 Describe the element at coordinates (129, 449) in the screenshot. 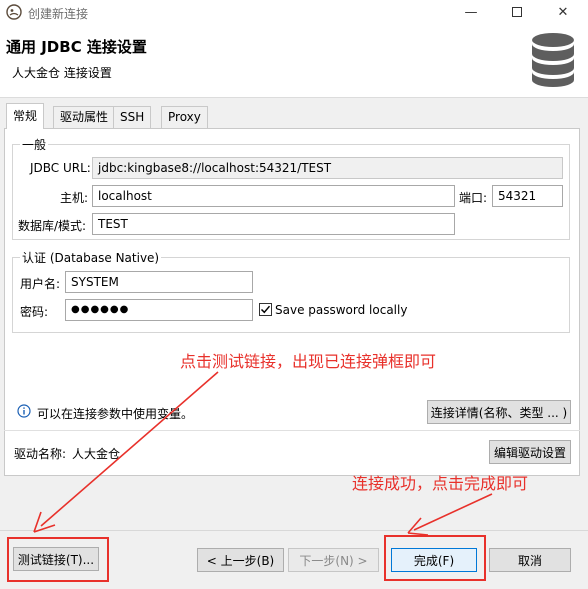

I see `annotation-arrow-test` at that location.